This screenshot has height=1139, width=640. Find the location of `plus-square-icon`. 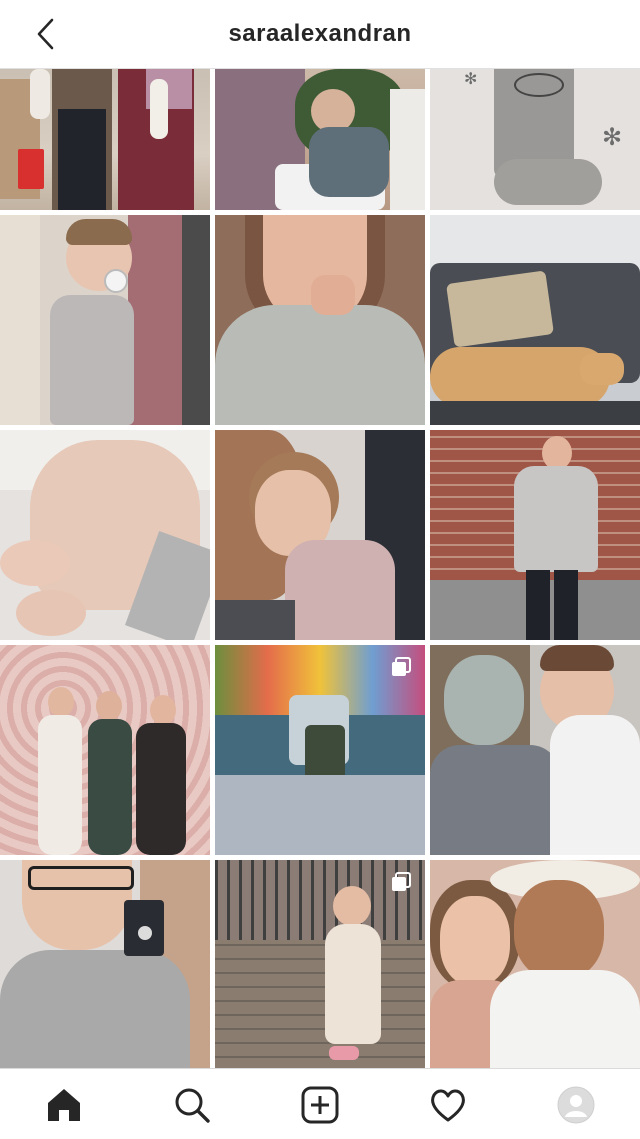

plus-square-icon is located at coordinates (320, 1105).